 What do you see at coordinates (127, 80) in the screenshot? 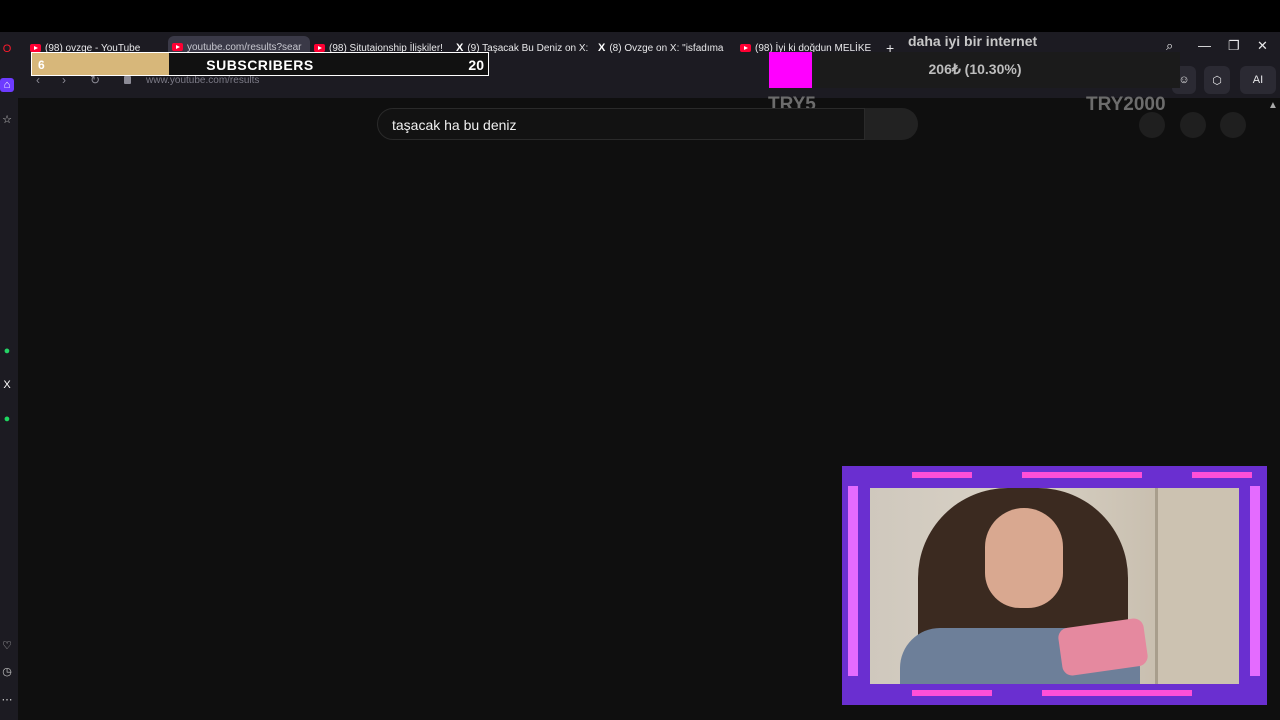
I see `lock-icon` at bounding box center [127, 80].